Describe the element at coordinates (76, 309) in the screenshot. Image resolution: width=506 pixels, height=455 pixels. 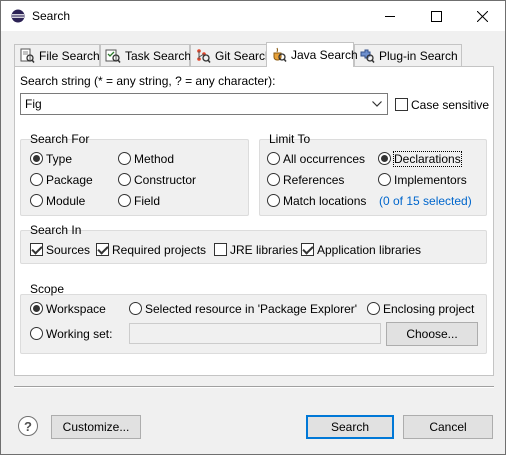
I see `radio-workspace-label: Workspace` at that location.